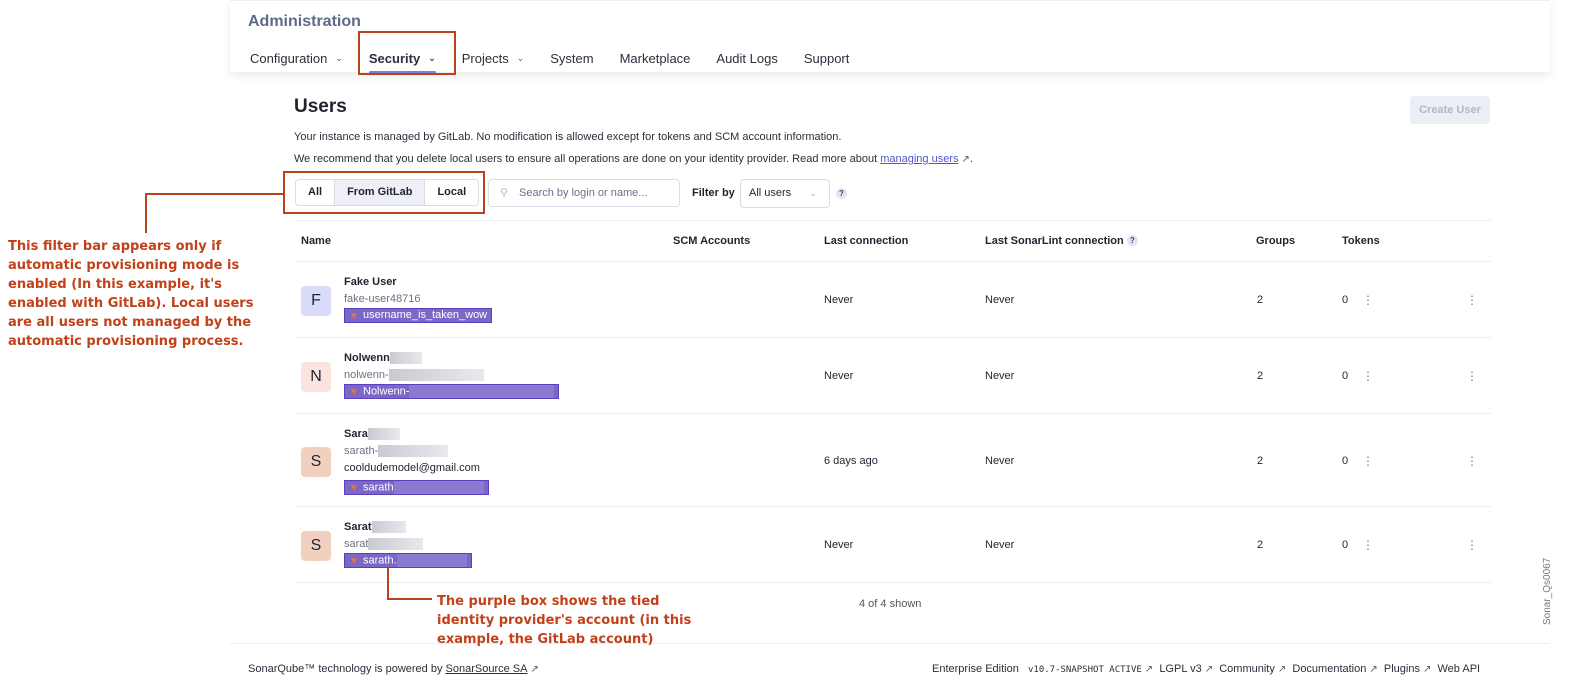 The image size is (1570, 697). I want to click on filter-label: Filter by, so click(713, 193).